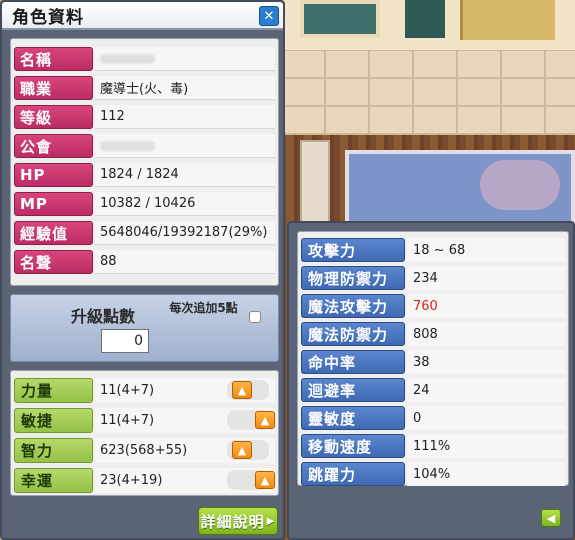 The height and width of the screenshot is (540, 575). What do you see at coordinates (353, 306) in the screenshot?
I see `detail-label: 魔法攻擊力` at bounding box center [353, 306].